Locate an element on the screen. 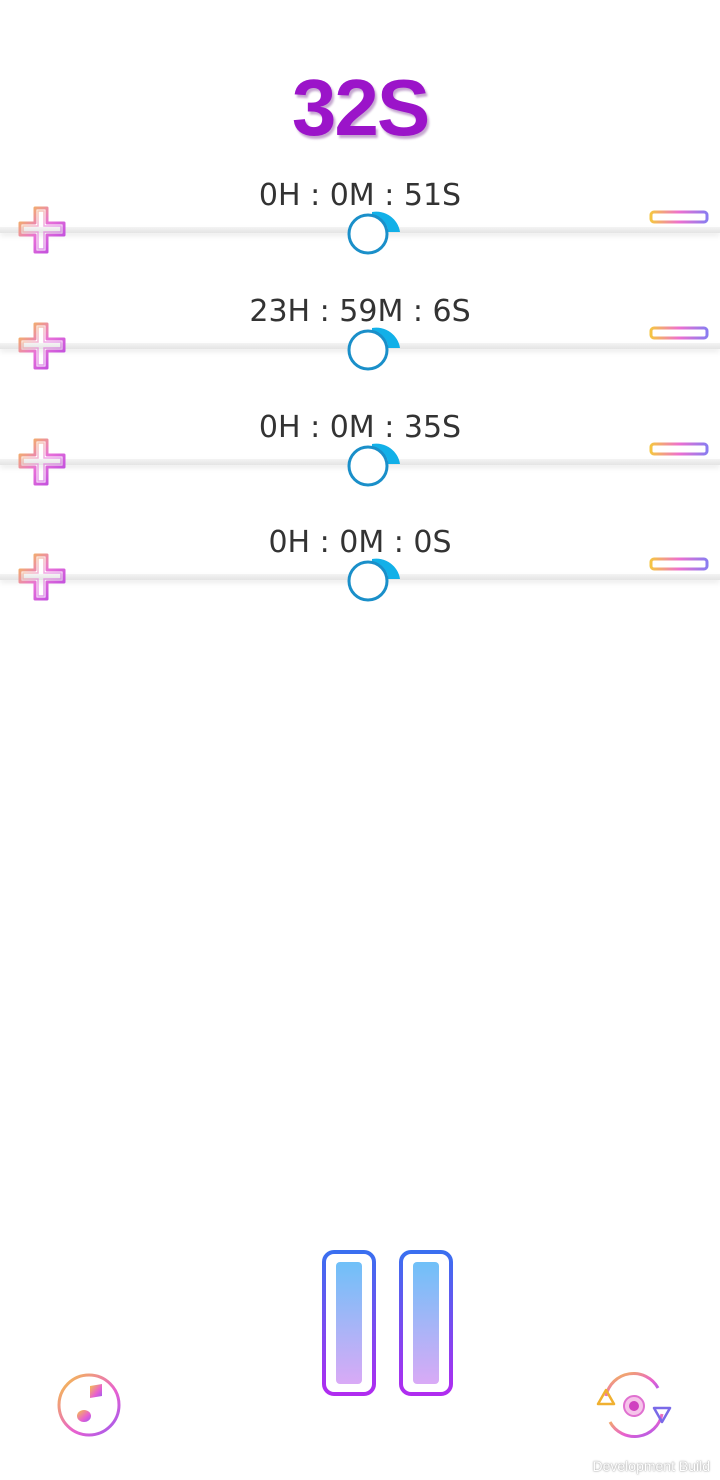 The width and height of the screenshot is (720, 1480). main-timer: 32S is located at coordinates (360, 107).